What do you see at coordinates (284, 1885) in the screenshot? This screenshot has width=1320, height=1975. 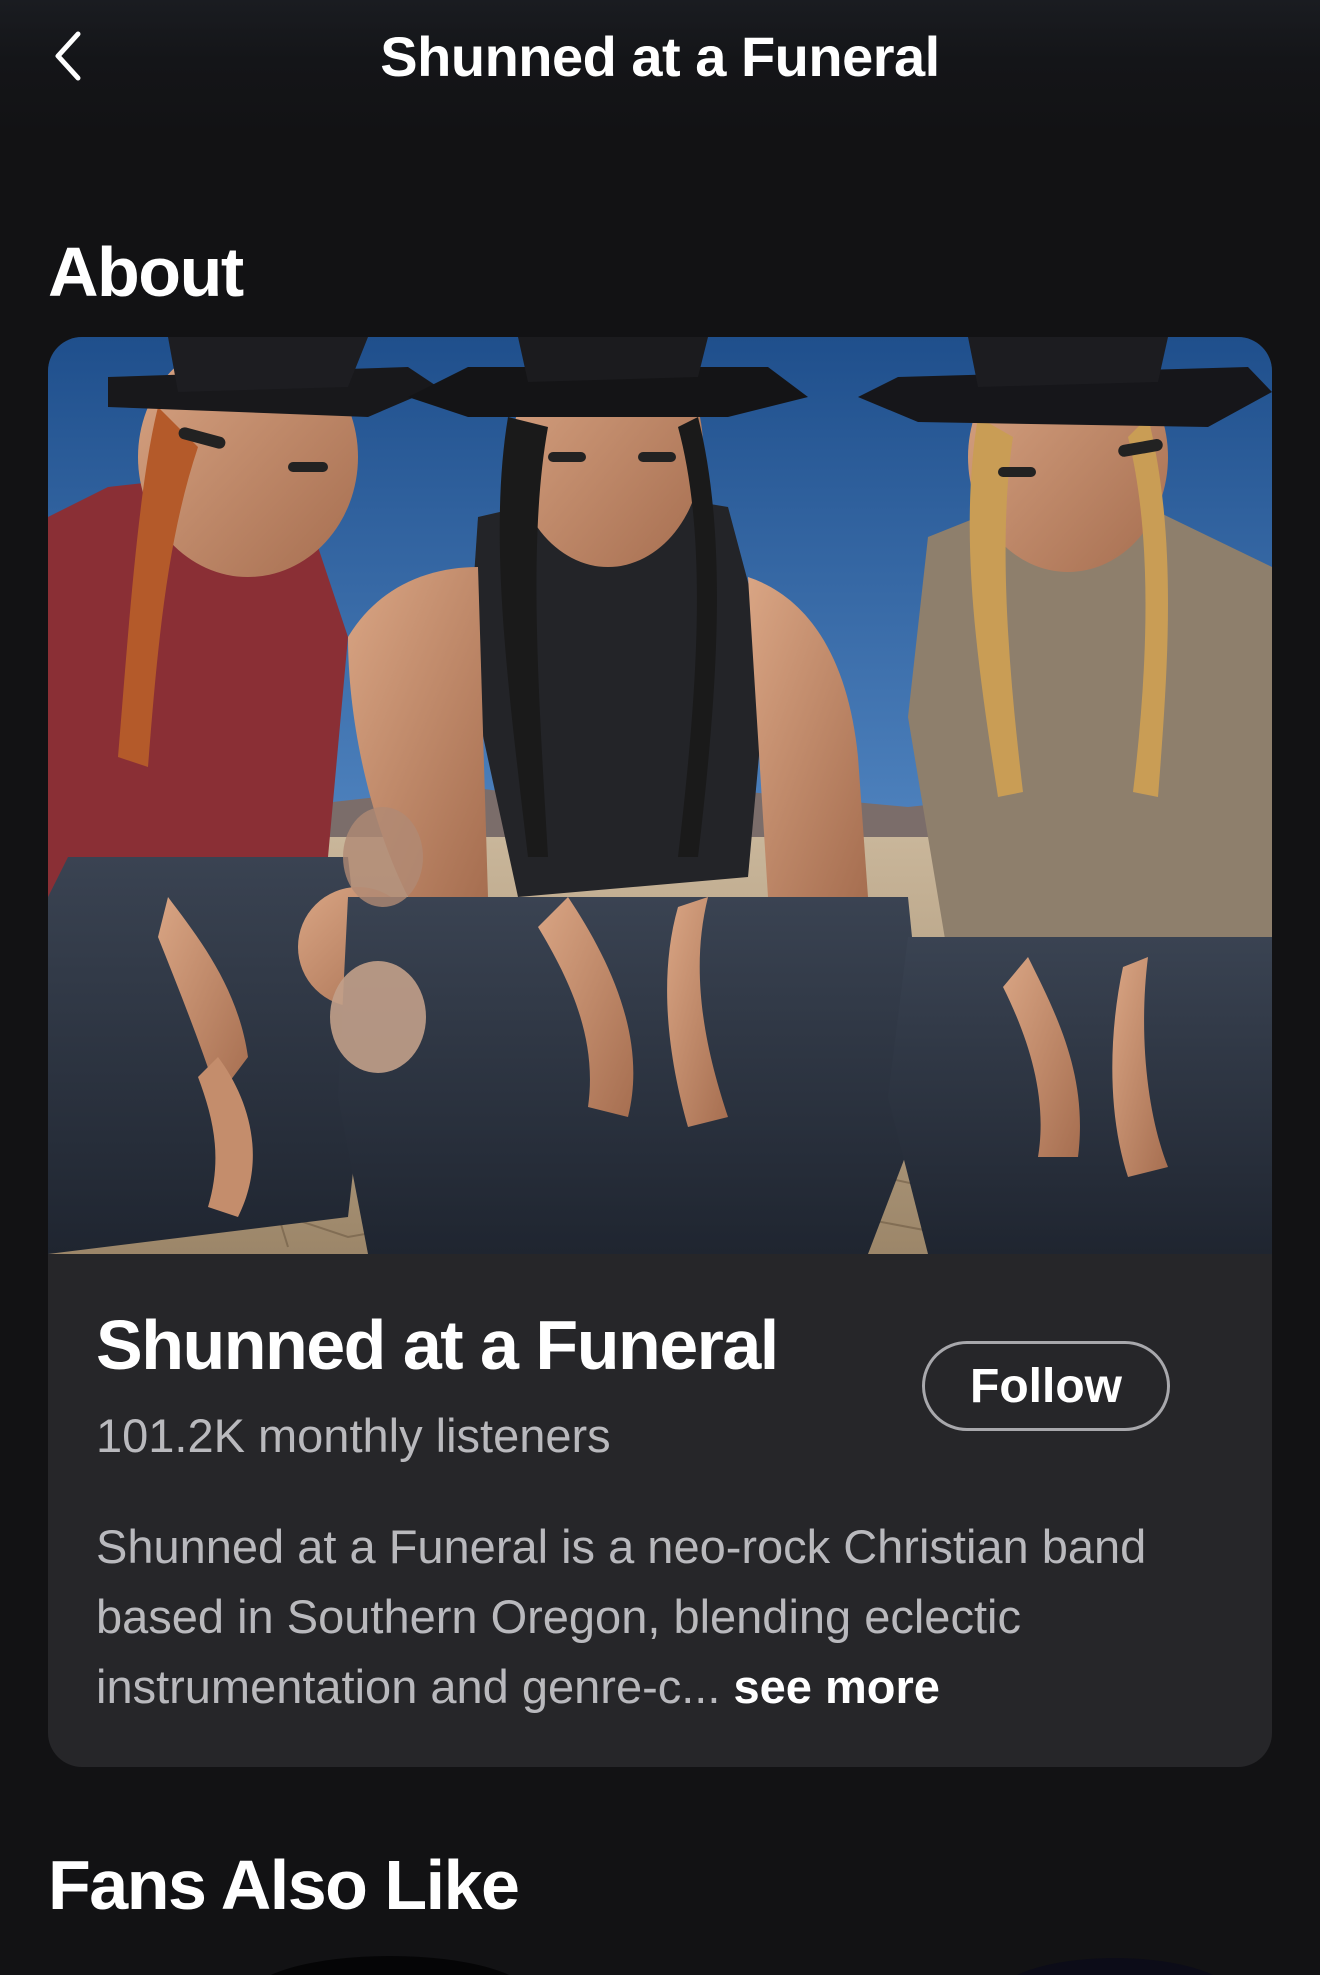 I see `fans-also-like-heading: Fans Also Like` at bounding box center [284, 1885].